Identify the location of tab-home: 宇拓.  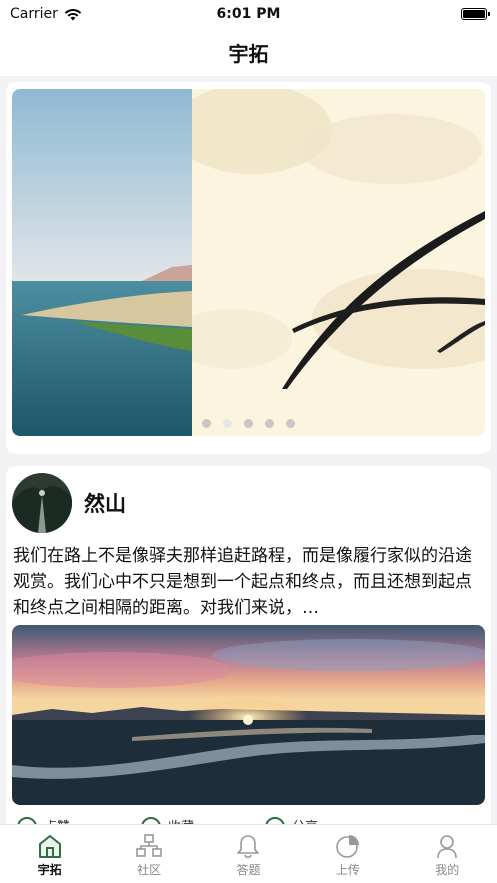
(50, 855).